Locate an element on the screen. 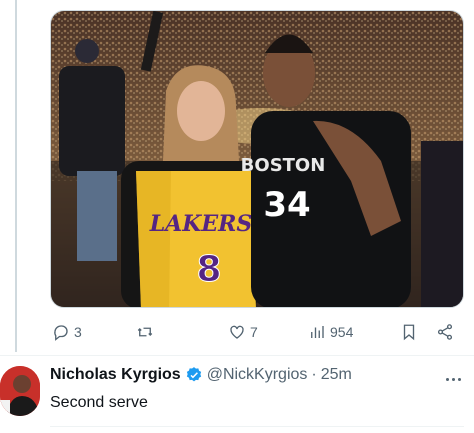 This screenshot has height=433, width=474. views-icon is located at coordinates (317, 332).